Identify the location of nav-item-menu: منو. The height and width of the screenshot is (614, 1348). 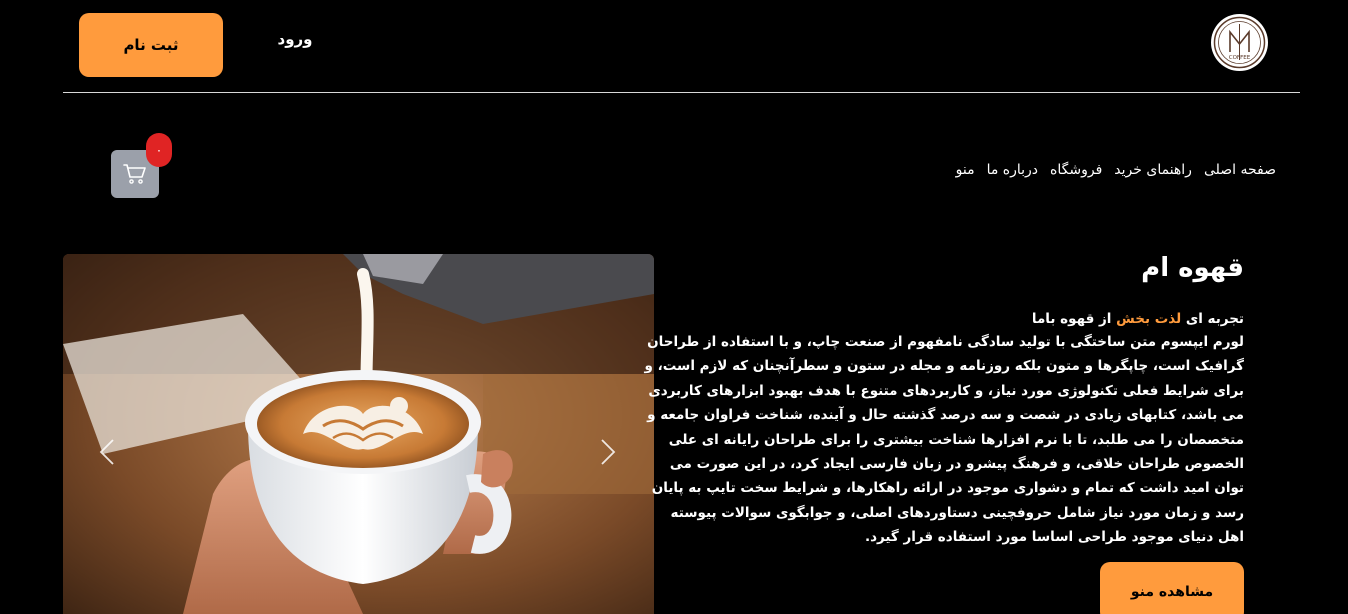
(965, 170).